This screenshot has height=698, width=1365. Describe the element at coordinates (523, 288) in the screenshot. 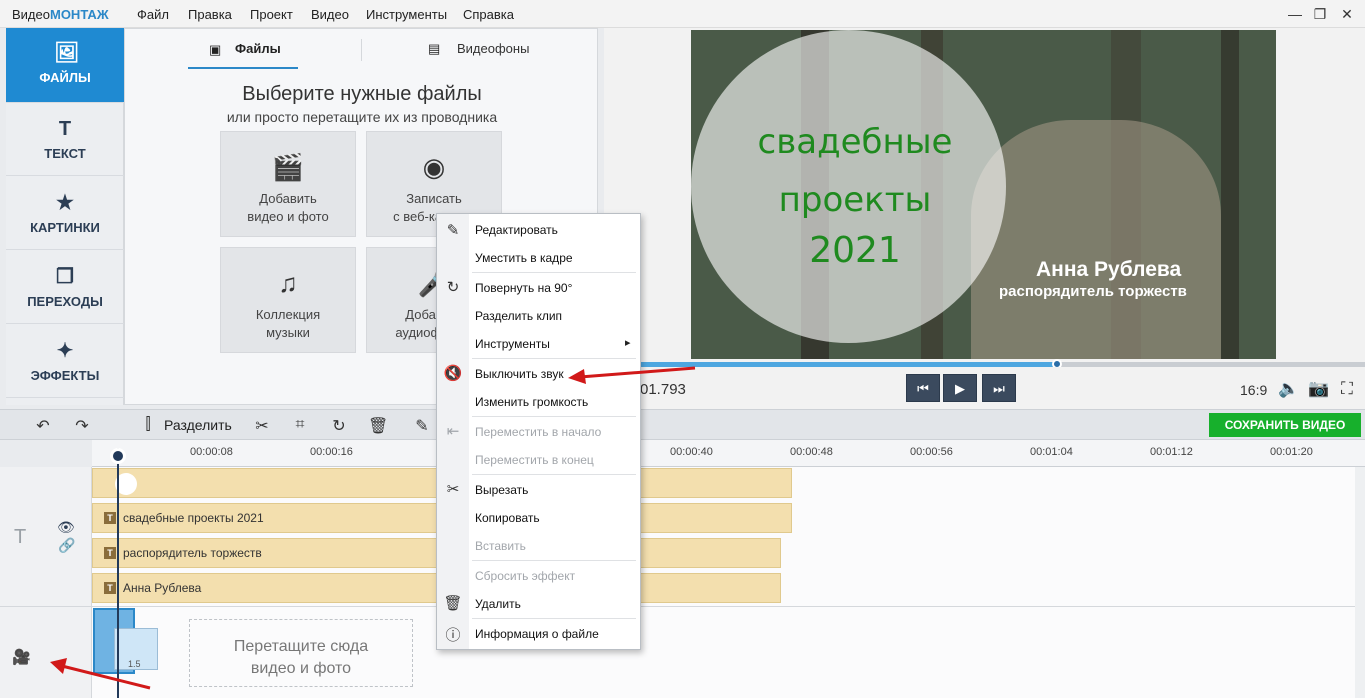

I see `menu-item-rotate: Повернуть на 90°` at that location.